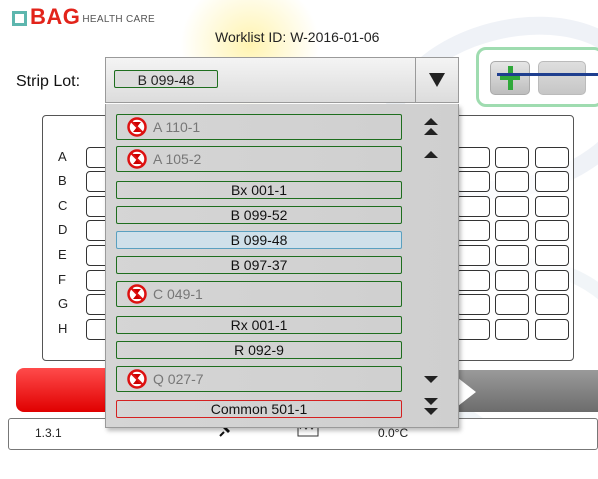  I want to click on option-label: Q 027-7, so click(178, 379).